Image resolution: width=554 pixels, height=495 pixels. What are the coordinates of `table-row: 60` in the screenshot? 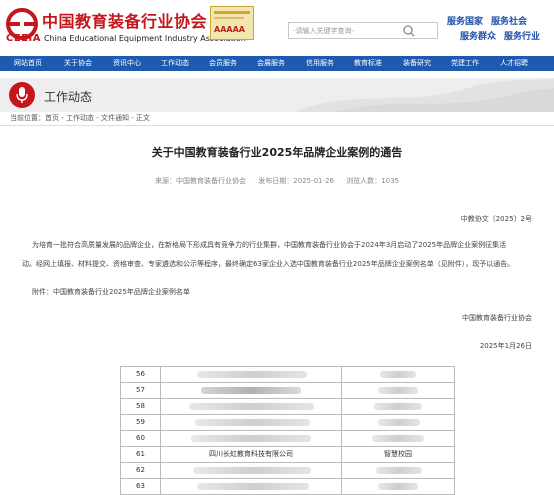 It's located at (288, 439).